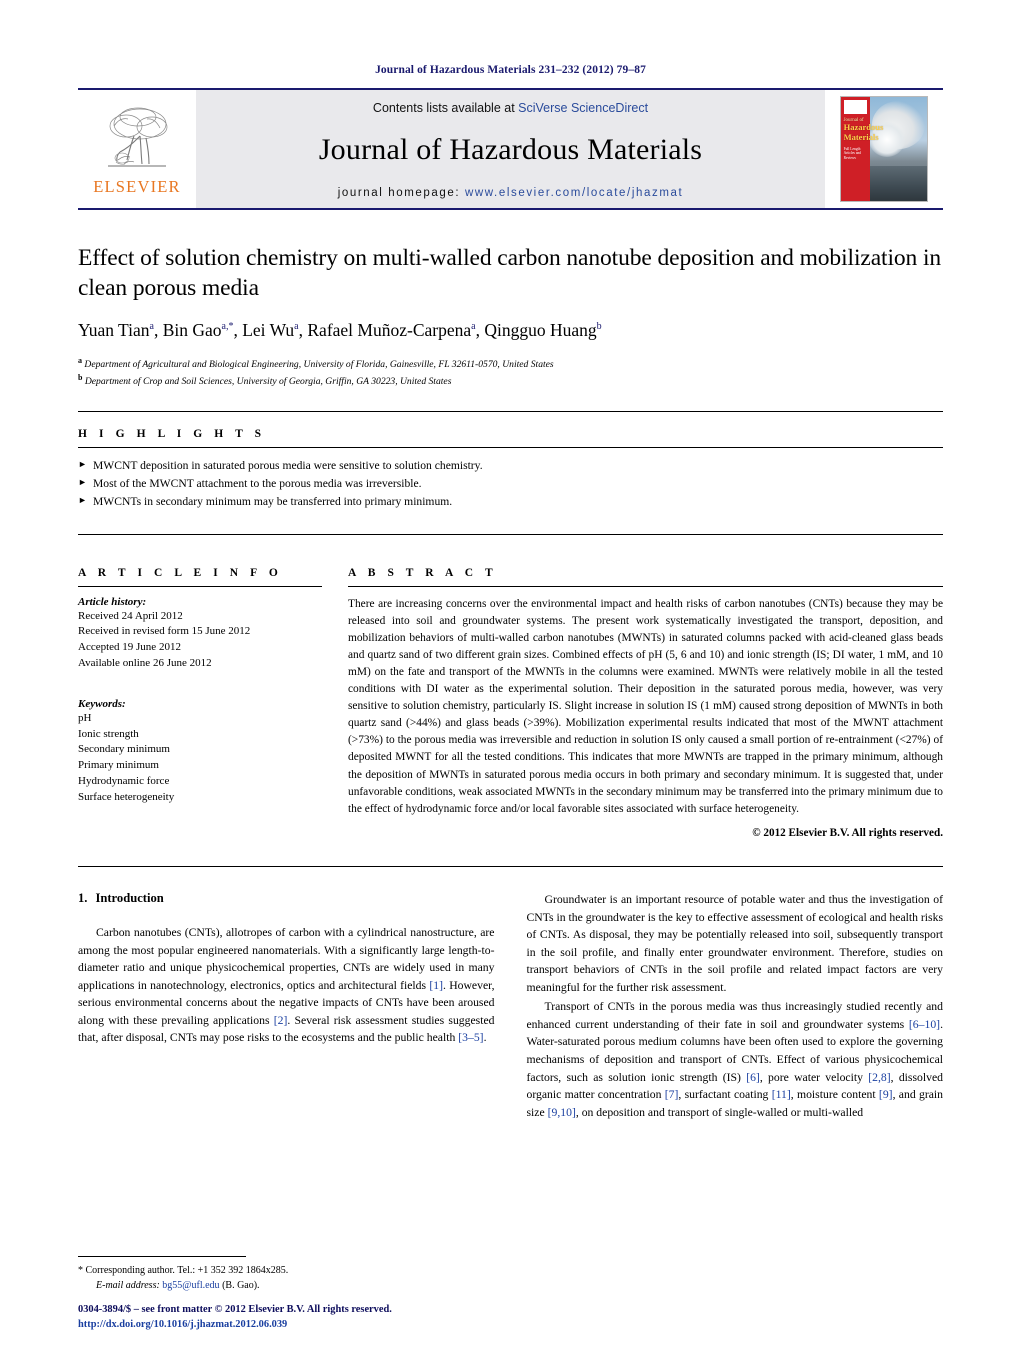 This screenshot has width=1021, height=1351. Describe the element at coordinates (162, 1256) in the screenshot. I see `footnote-rule` at that location.